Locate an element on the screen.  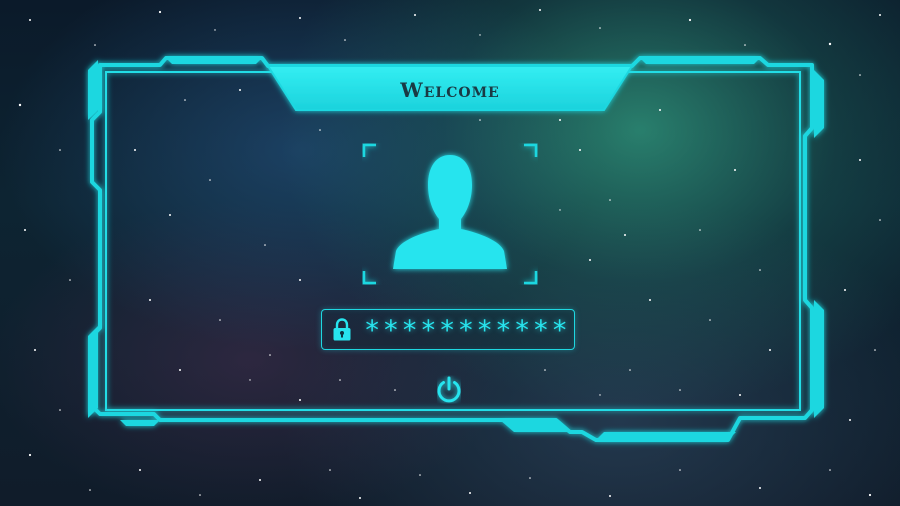
password-value: *********** is located at coordinates (467, 330).